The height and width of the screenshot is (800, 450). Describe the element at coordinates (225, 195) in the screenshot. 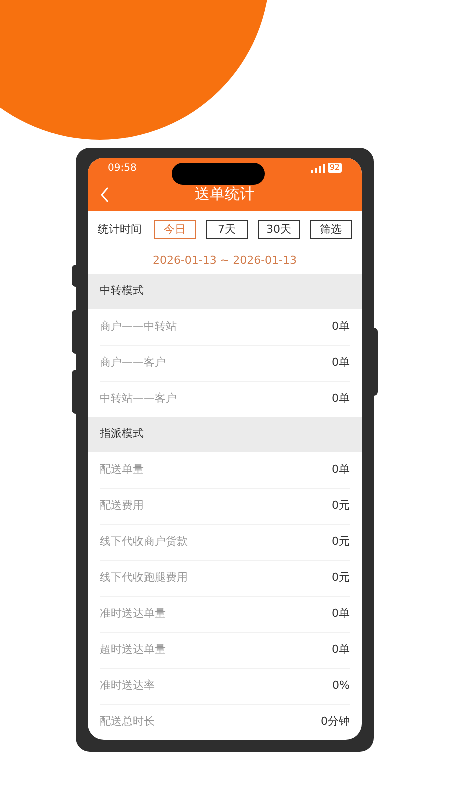

I see `page-title: 送单统计` at that location.